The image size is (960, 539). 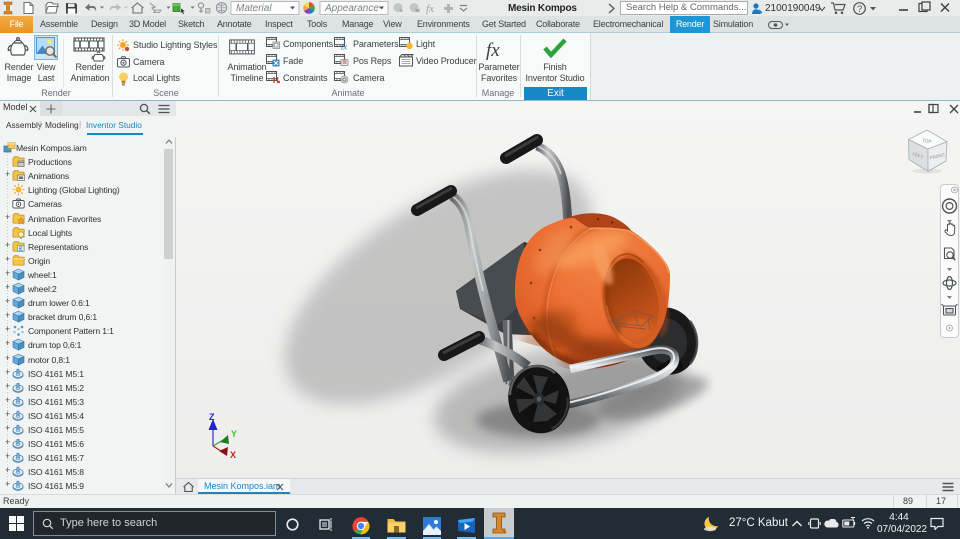 What do you see at coordinates (233, 454) in the screenshot?
I see `svg-text: X` at bounding box center [233, 454].